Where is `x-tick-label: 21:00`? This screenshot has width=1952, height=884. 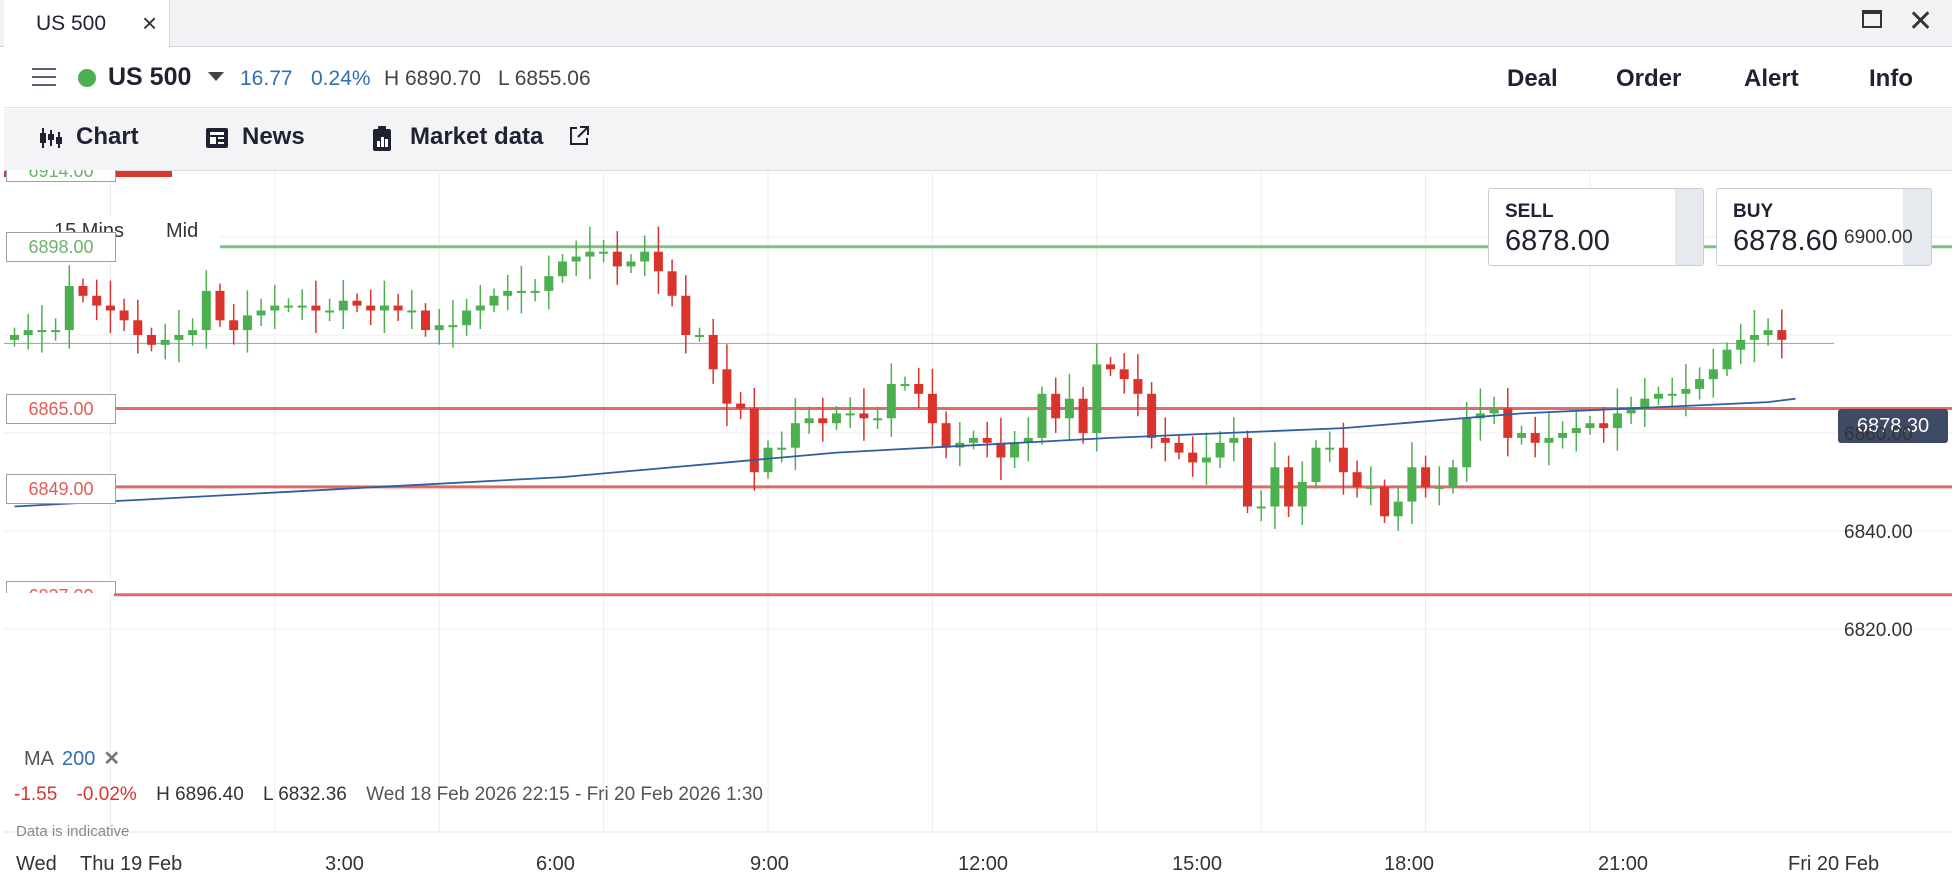
x-tick-label: 21:00 is located at coordinates (1623, 864).